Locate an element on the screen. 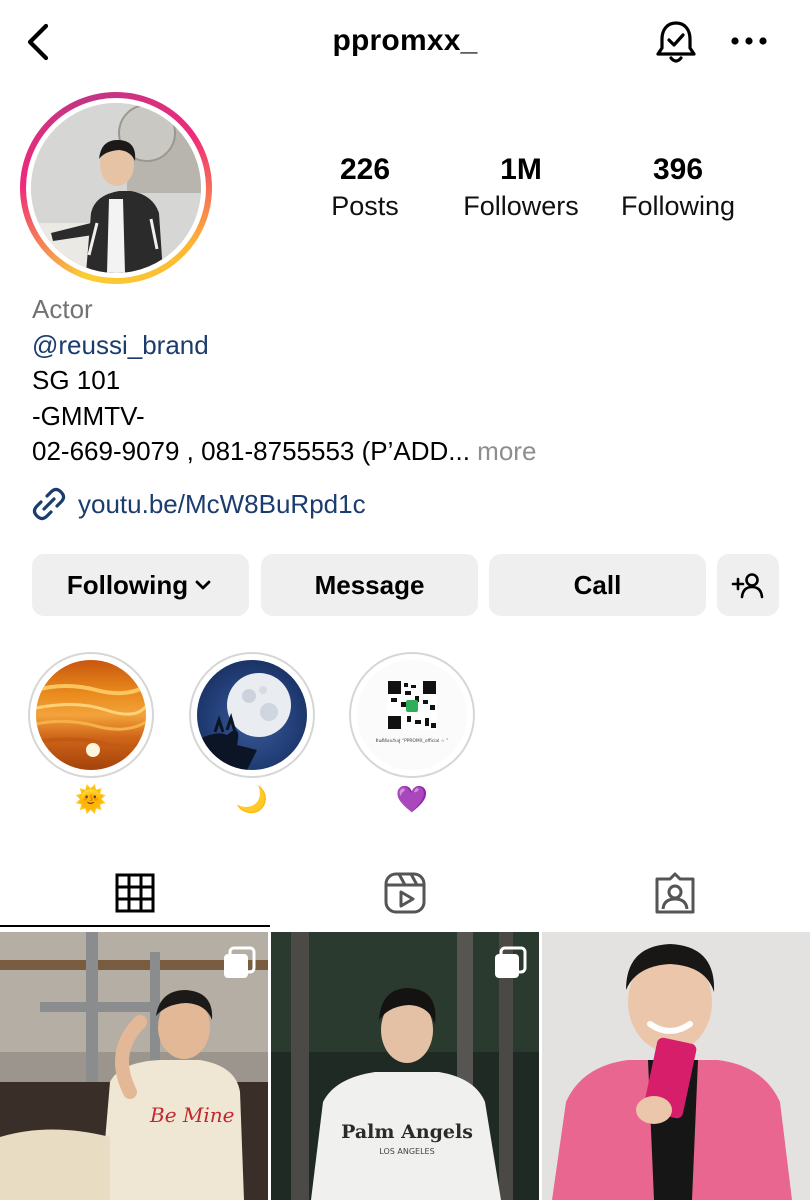 Image resolution: width=810 pixels, height=1200 pixels. followers-count-label: Followers is located at coordinates (521, 206).